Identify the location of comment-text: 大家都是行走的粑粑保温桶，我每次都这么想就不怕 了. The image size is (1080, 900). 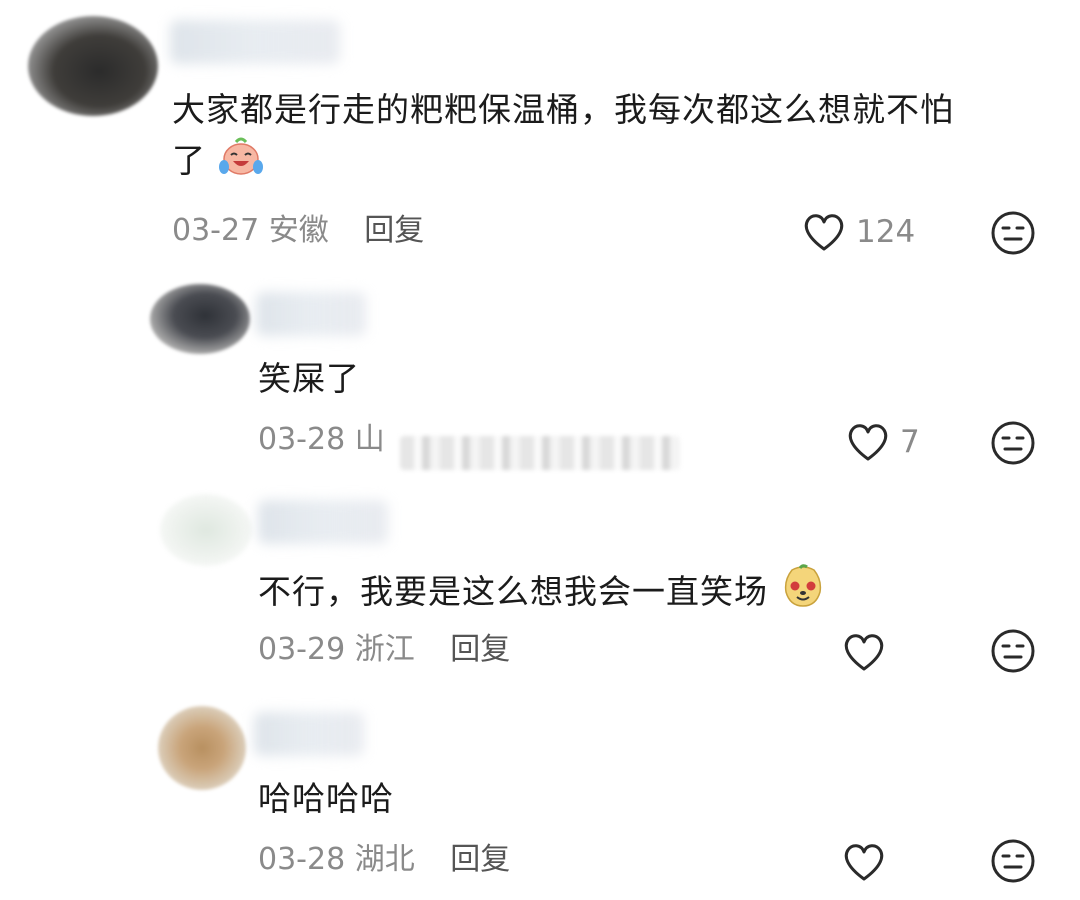
(612, 138).